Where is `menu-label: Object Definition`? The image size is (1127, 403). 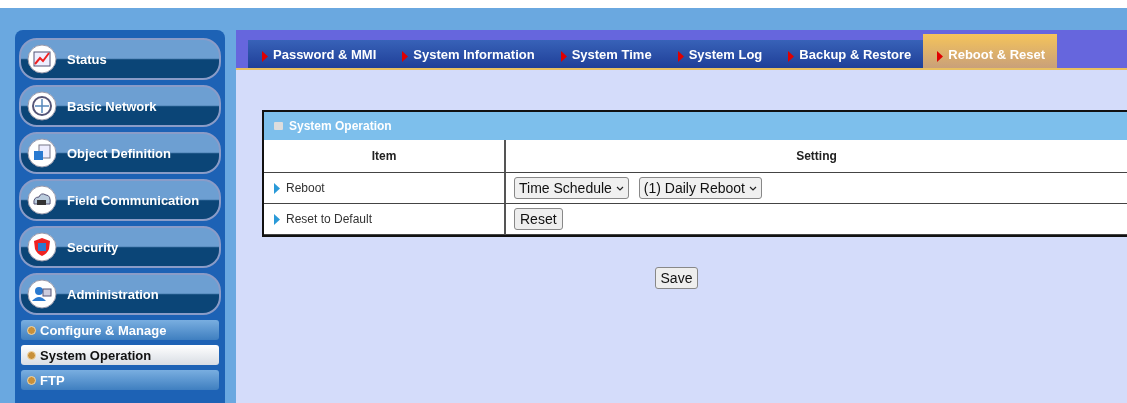 menu-label: Object Definition is located at coordinates (119, 153).